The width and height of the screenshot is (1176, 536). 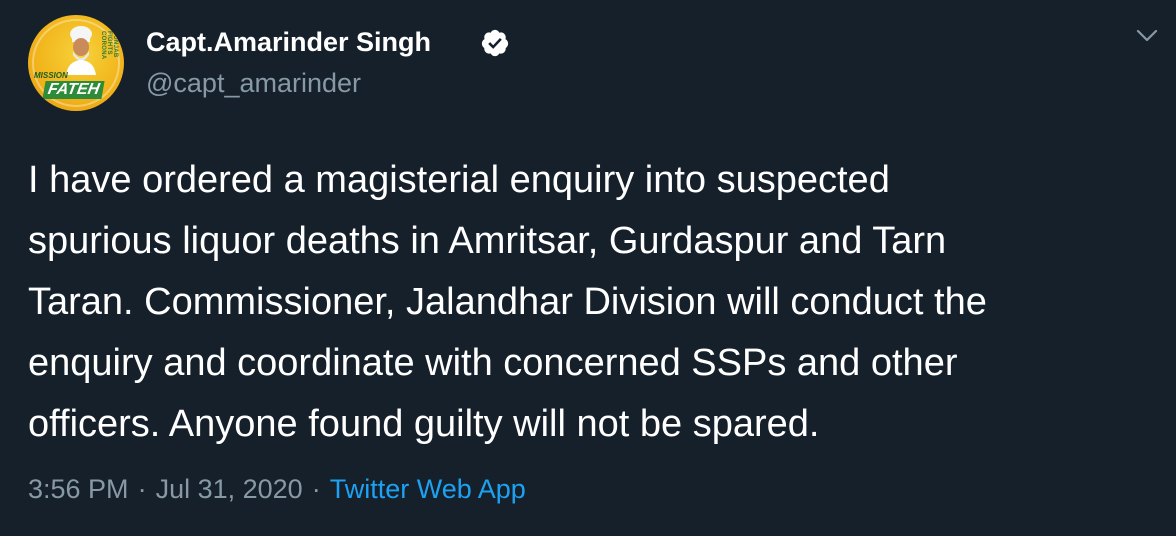 I want to click on avatar-person-figure, so click(x=81, y=50).